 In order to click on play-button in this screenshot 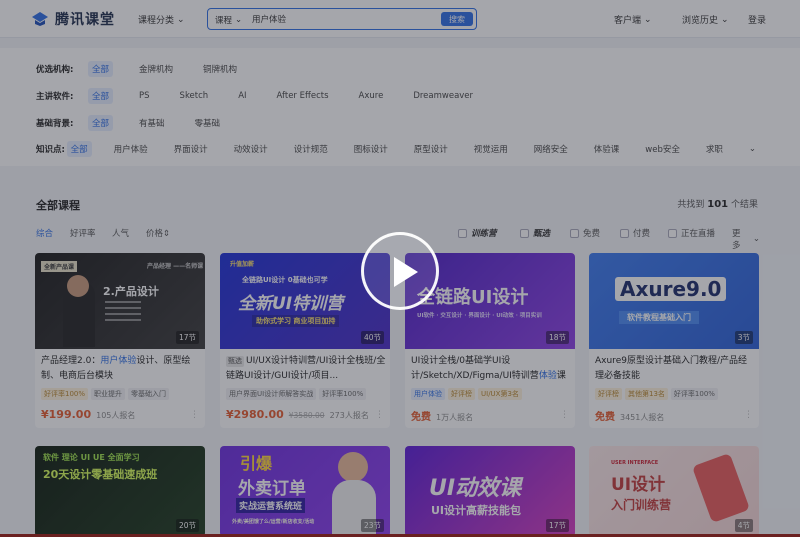, I will do `click(400, 271)`.